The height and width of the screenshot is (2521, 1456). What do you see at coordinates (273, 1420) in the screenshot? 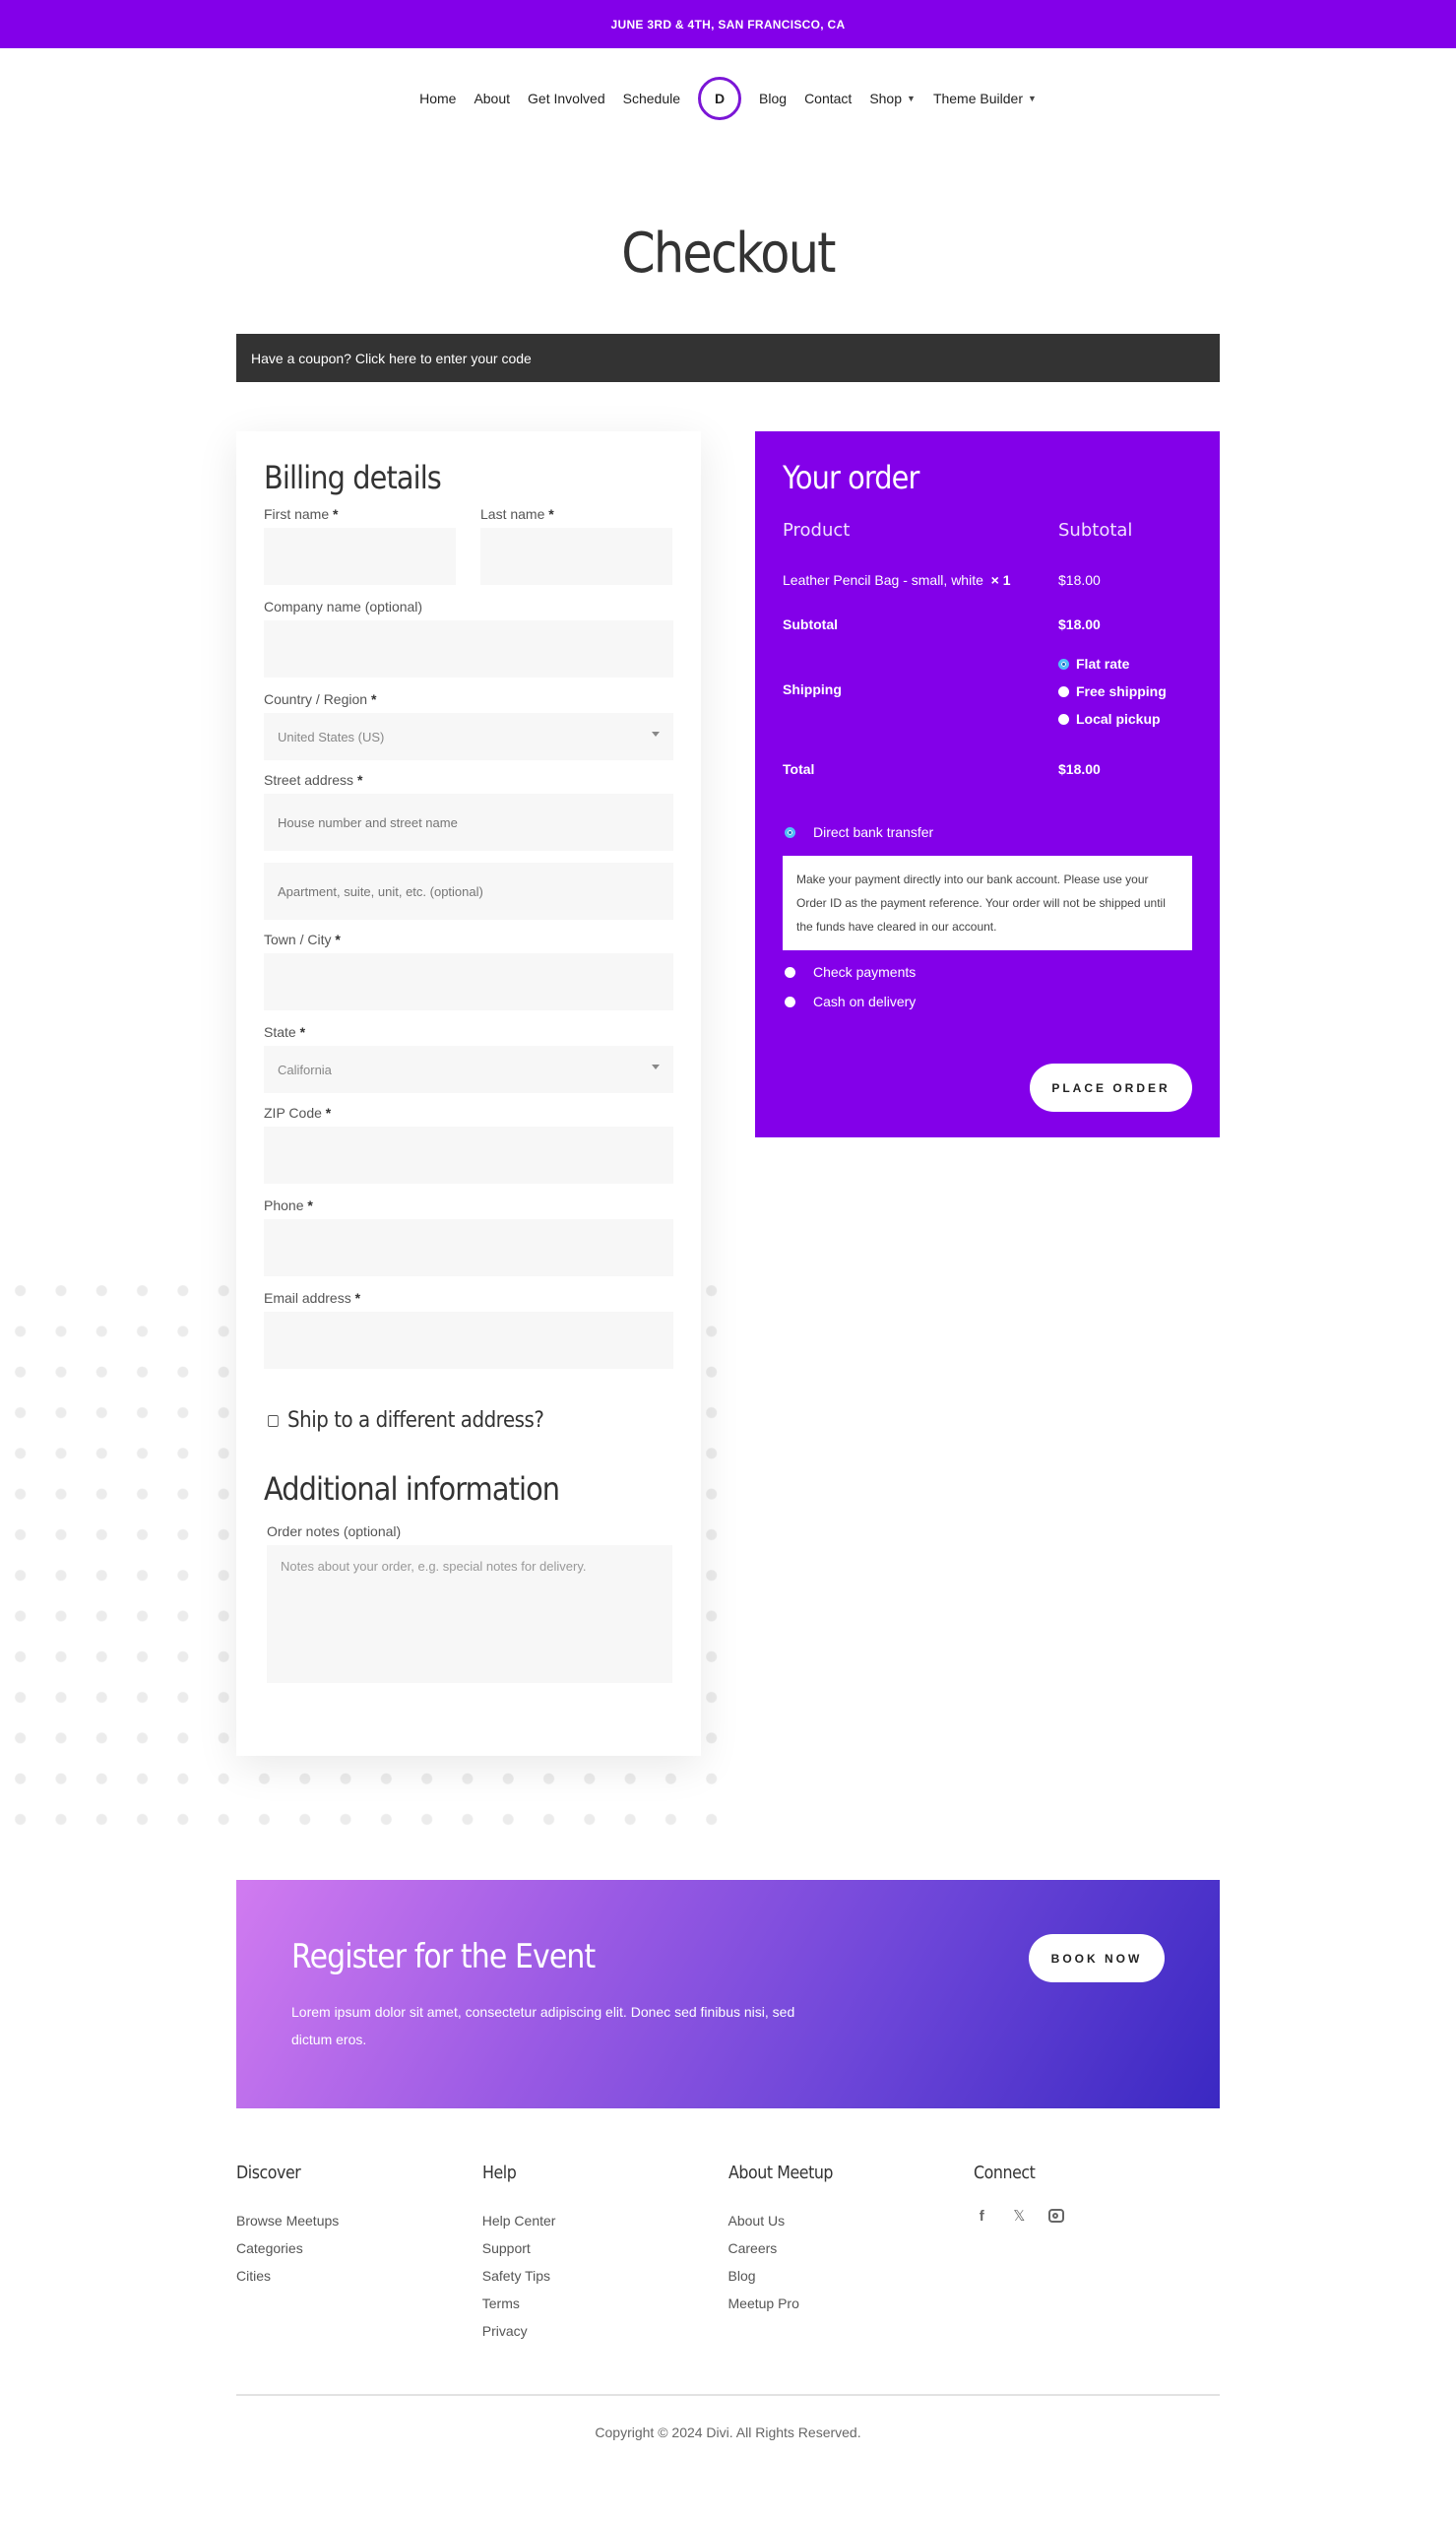
I see `ship-different-checkbox` at bounding box center [273, 1420].